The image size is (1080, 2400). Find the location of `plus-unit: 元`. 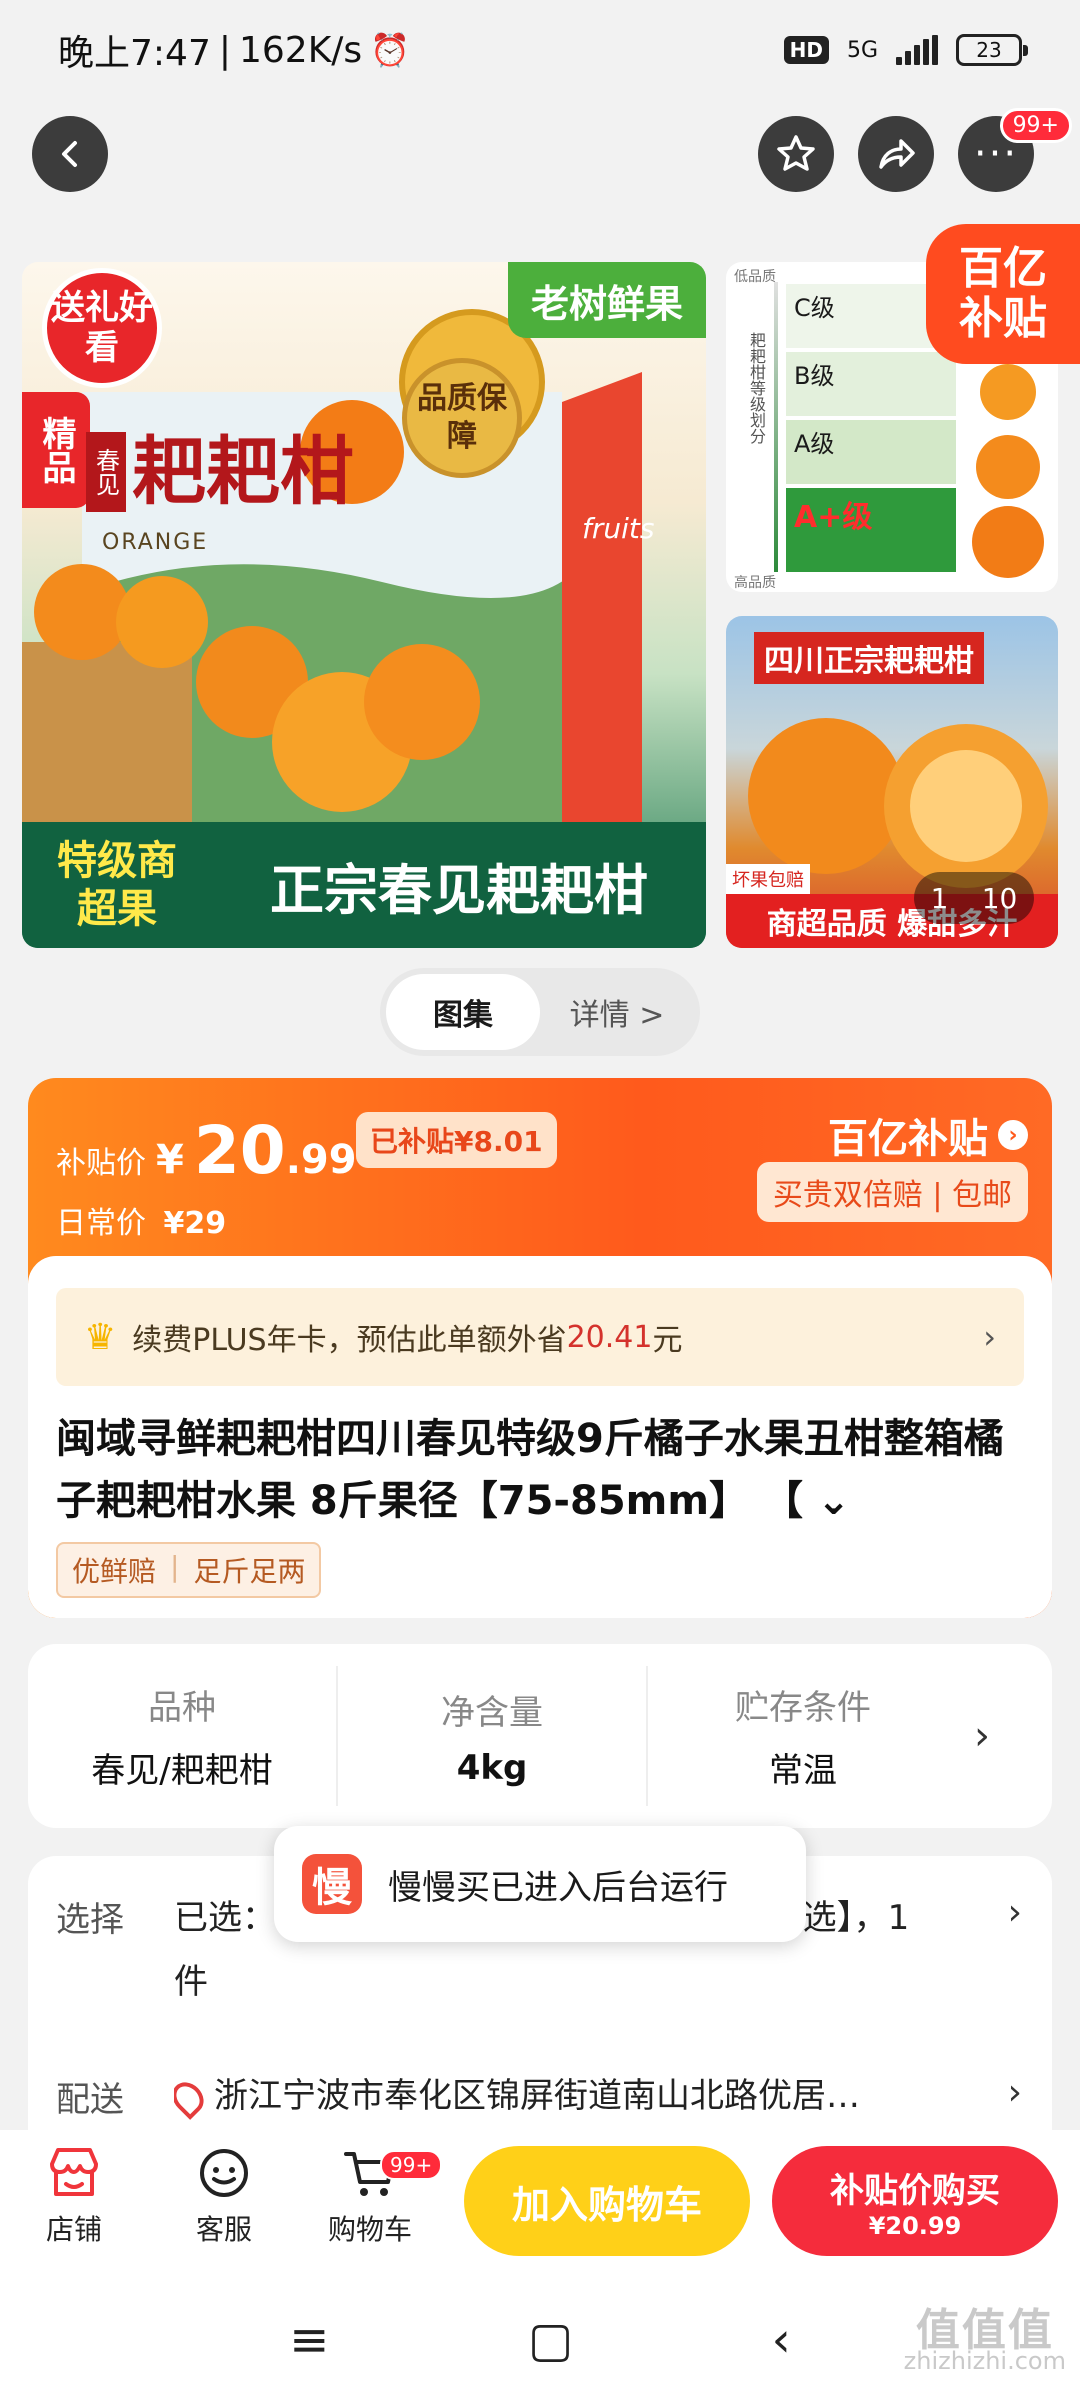

plus-unit: 元 is located at coordinates (667, 1340).